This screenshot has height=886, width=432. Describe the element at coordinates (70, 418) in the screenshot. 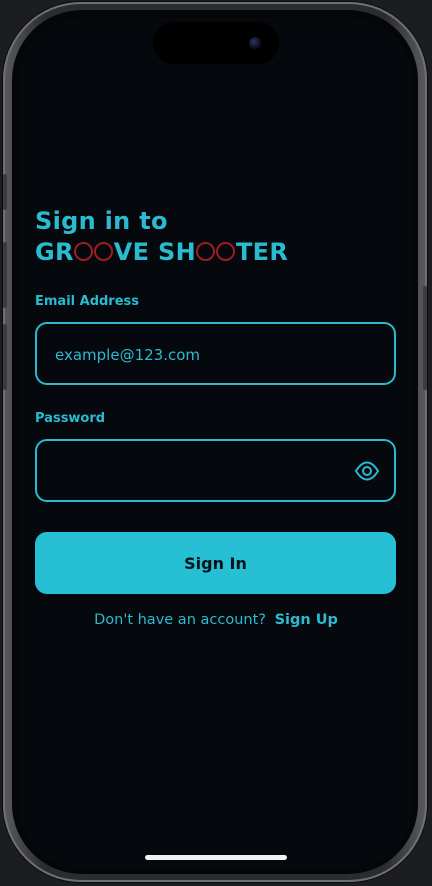

I see `password-label: Password` at that location.